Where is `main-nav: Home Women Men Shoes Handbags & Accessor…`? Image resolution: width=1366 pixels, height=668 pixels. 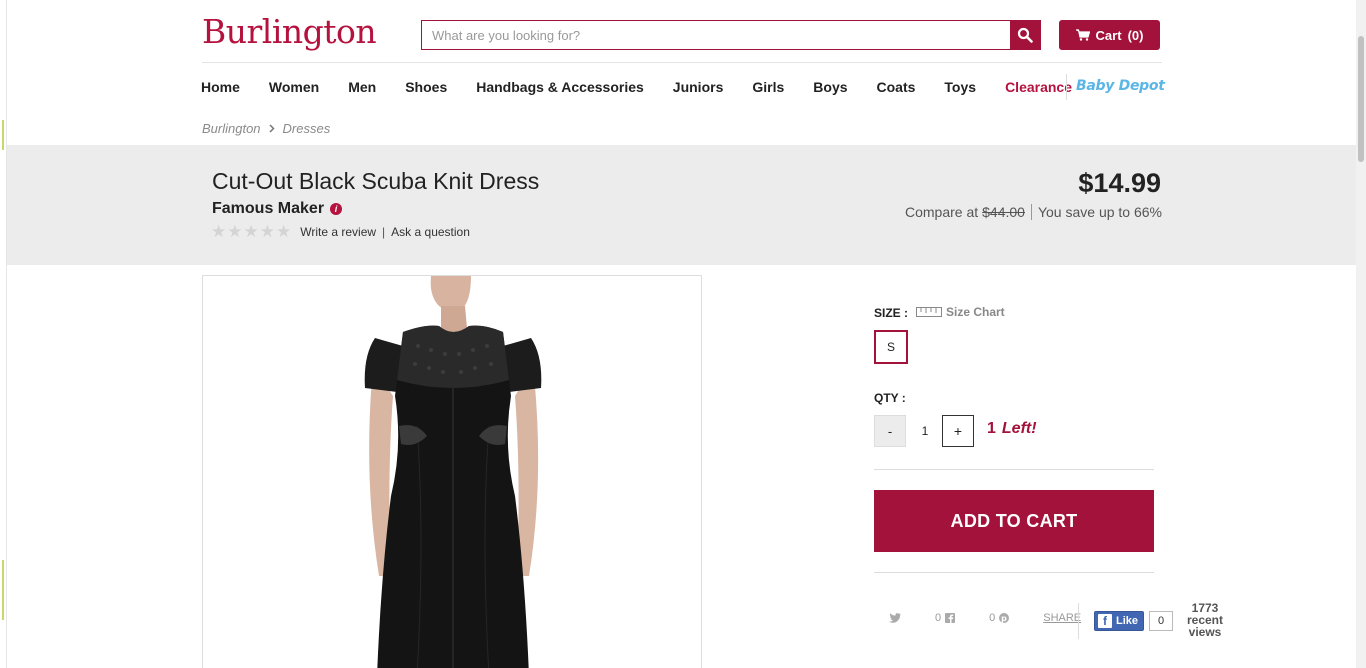 main-nav: Home Women Men Shoes Handbags & Accessor… is located at coordinates (651, 89).